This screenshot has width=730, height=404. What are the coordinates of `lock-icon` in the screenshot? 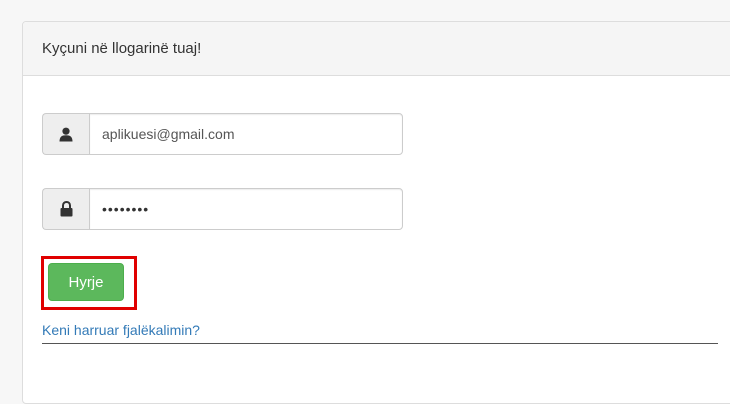 It's located at (65, 209).